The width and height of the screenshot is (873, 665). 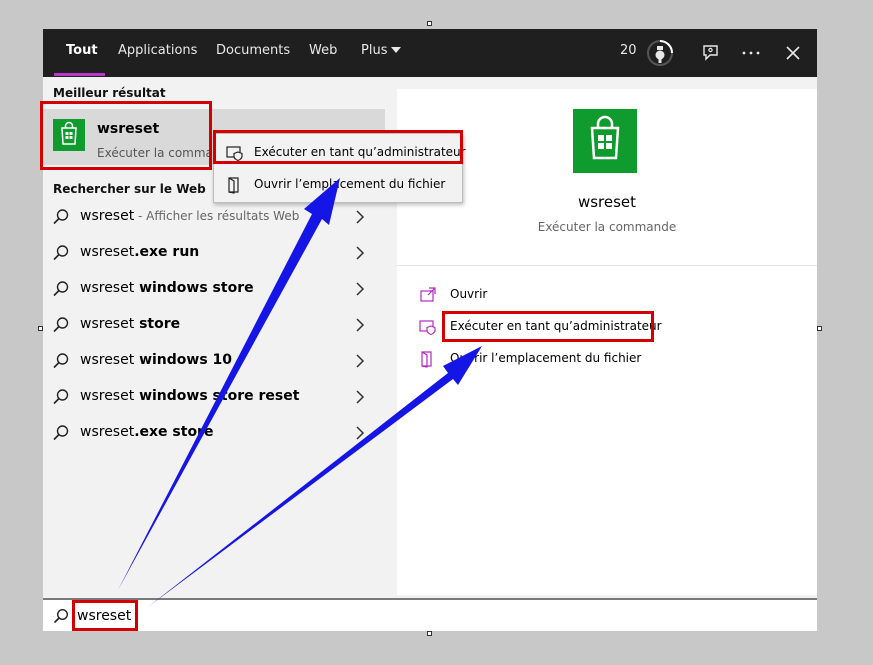 I want to click on feedback-icon, so click(x=710, y=53).